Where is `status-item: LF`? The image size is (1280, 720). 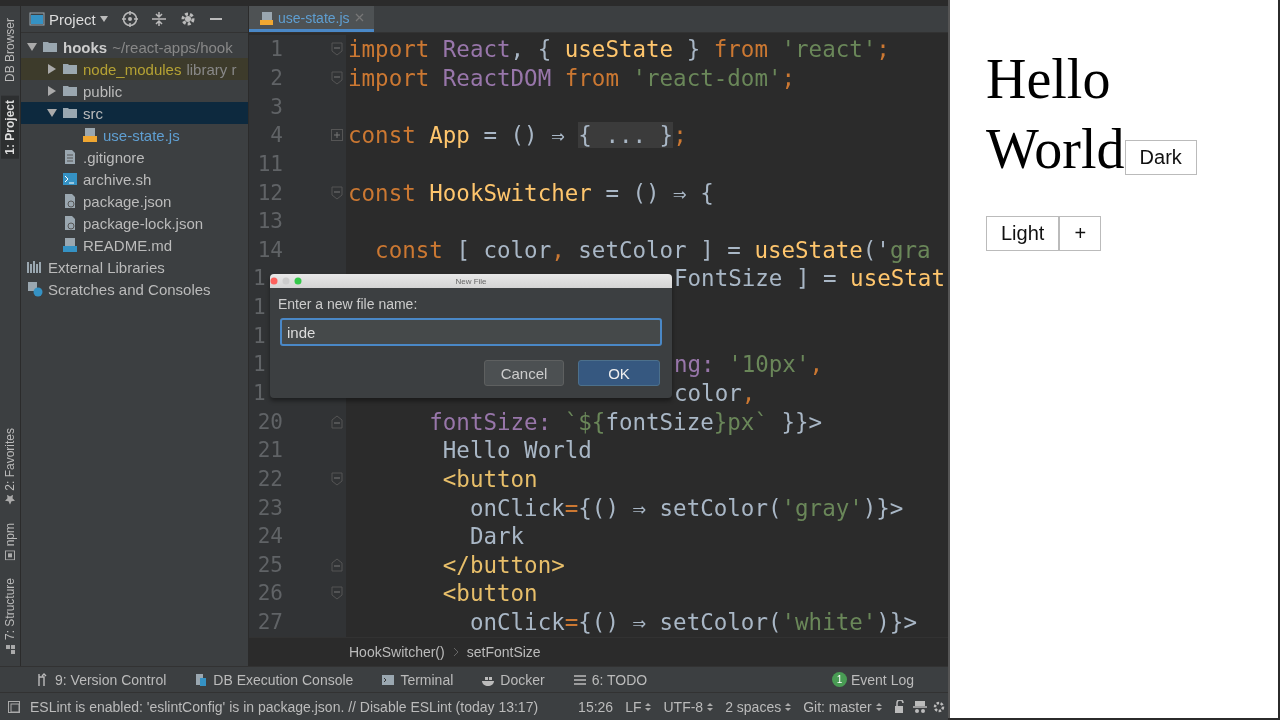
status-item: LF is located at coordinates (638, 706).